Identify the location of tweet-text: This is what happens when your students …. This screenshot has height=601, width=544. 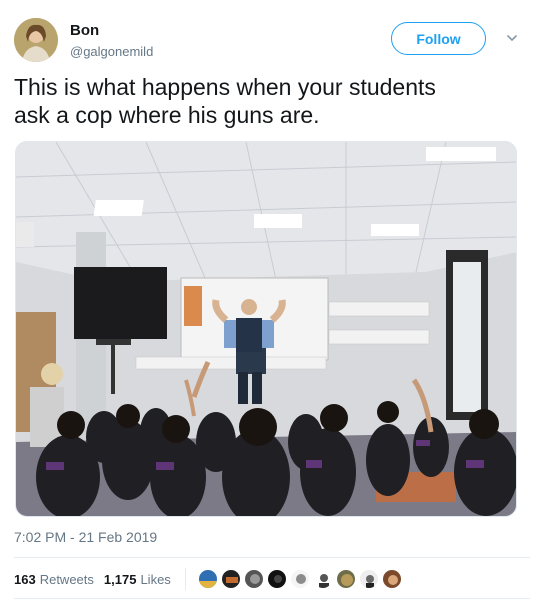
(269, 101).